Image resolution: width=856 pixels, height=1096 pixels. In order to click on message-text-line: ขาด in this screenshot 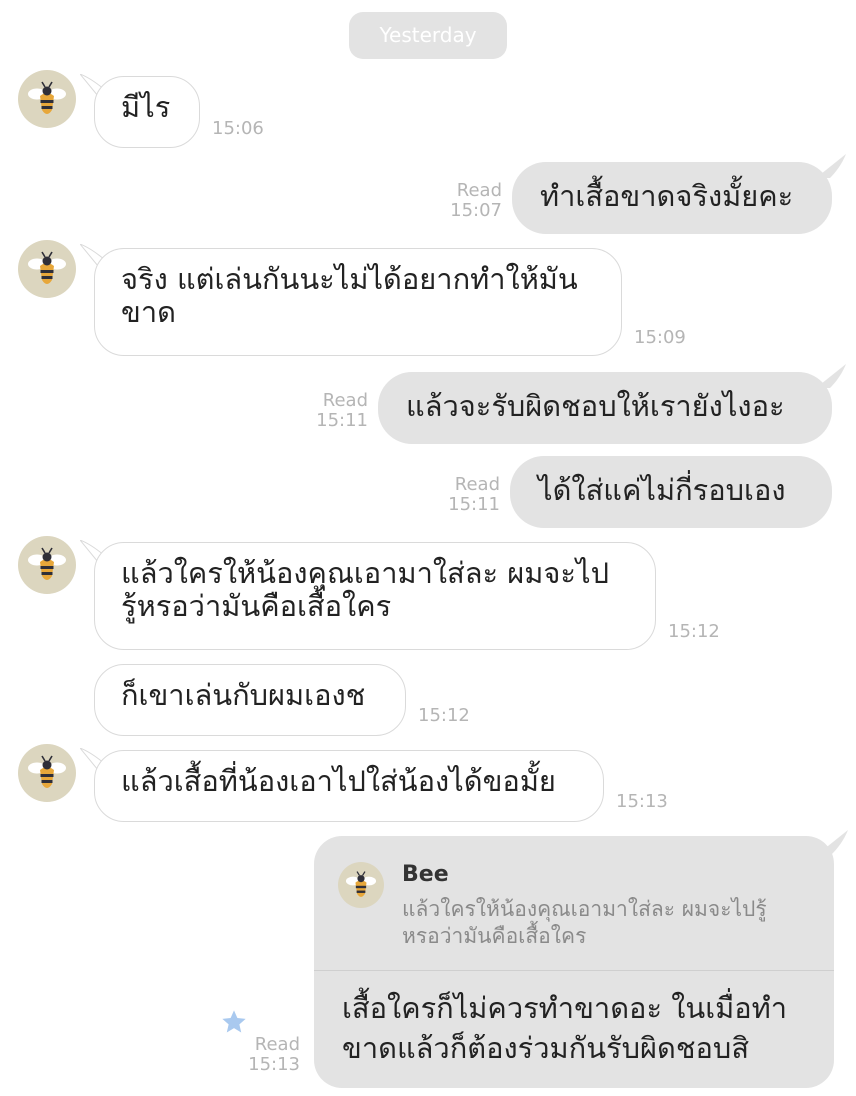, I will do `click(148, 312)`.